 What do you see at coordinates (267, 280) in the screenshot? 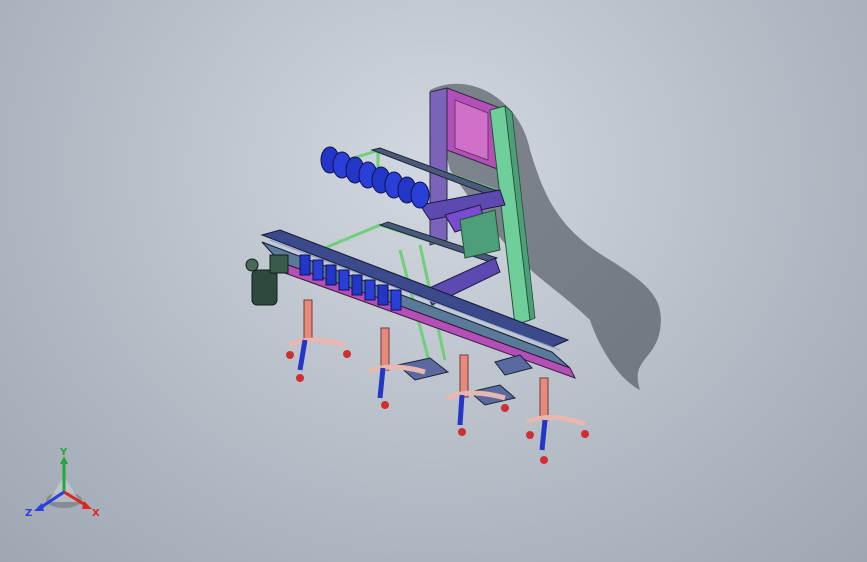
I see `drive-motor` at bounding box center [267, 280].